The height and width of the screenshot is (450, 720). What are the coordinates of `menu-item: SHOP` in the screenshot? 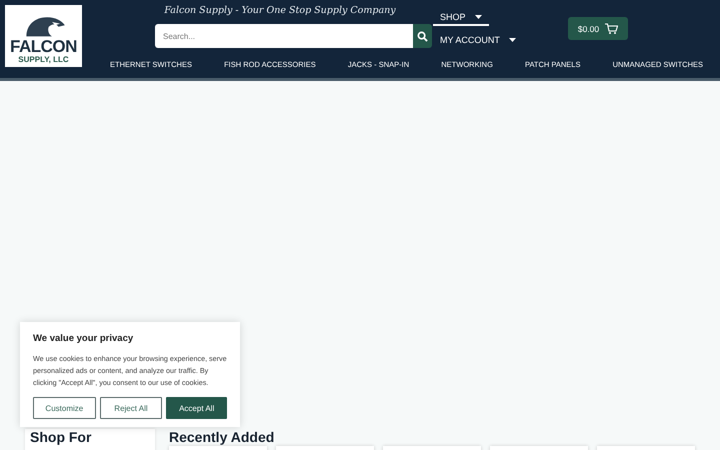 It's located at (461, 17).